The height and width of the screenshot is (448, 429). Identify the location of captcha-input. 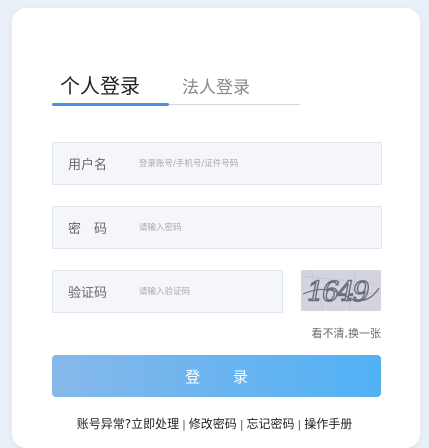
(204, 291).